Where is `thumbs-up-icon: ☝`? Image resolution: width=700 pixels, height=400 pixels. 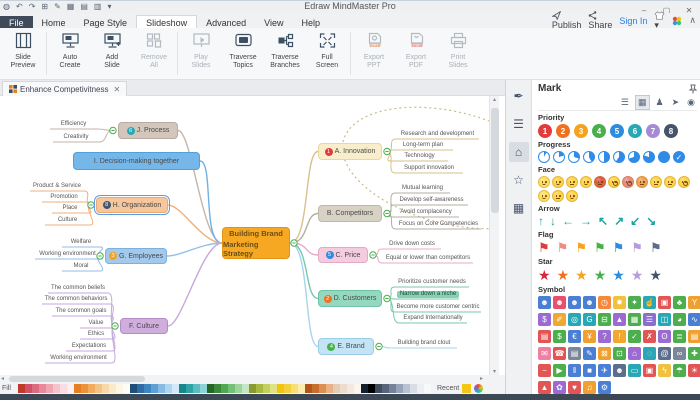
thumbs-up-icon: ☝ is located at coordinates (649, 302).